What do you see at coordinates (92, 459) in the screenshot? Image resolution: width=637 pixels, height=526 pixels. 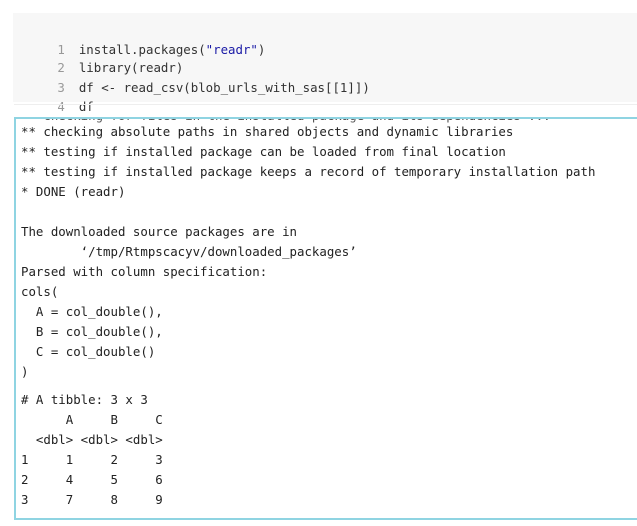 I see `output-line: 1 1 2 3` at bounding box center [92, 459].